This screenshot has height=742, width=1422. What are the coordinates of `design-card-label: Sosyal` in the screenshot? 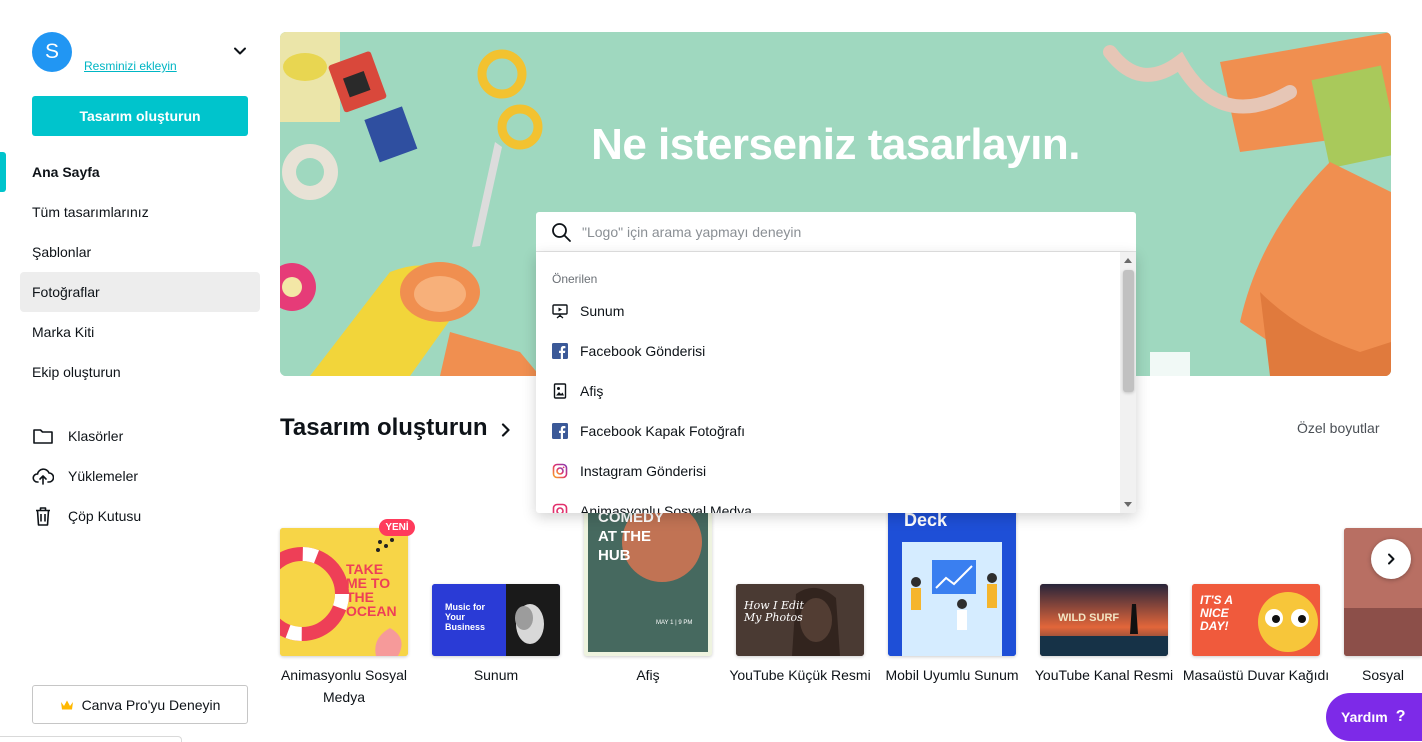 It's located at (1392, 675).